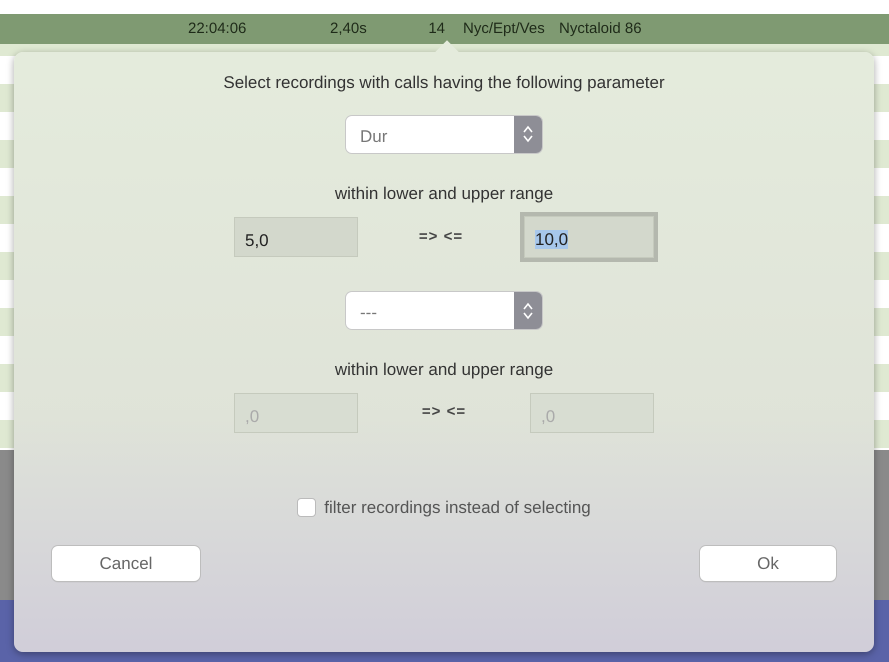 Image resolution: width=889 pixels, height=662 pixels. I want to click on input-field: 5,0, so click(296, 237).